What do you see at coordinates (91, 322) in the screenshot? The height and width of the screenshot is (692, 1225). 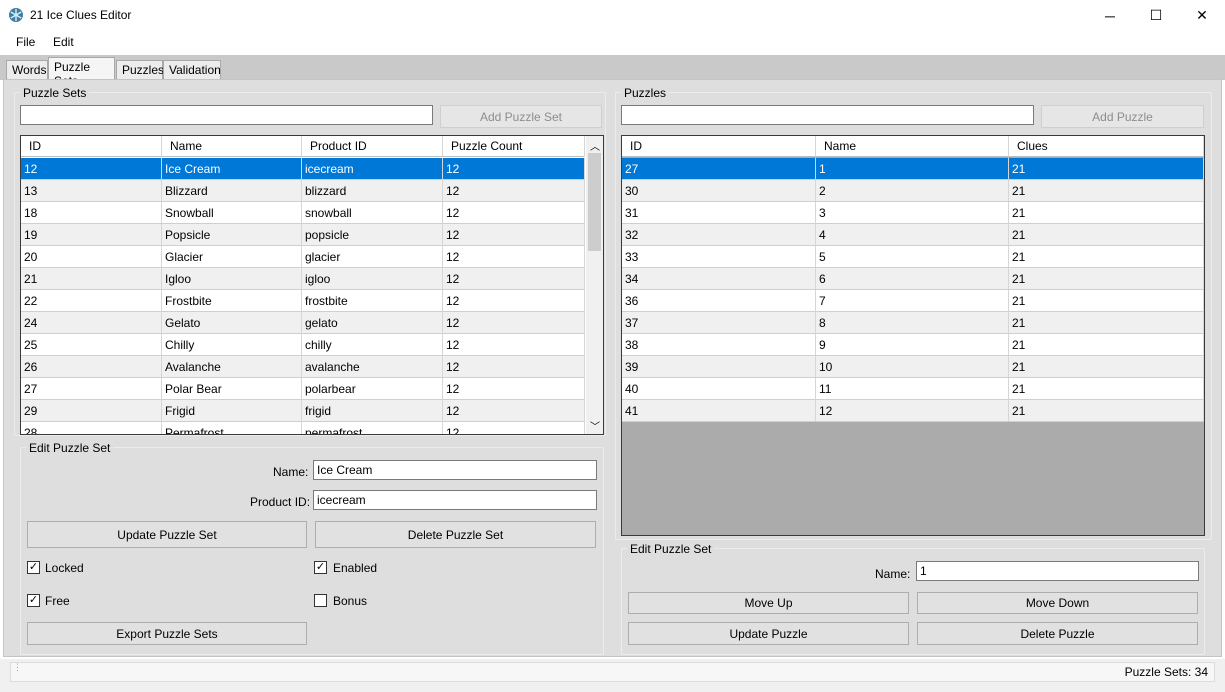 I see `cell-id: 24` at bounding box center [91, 322].